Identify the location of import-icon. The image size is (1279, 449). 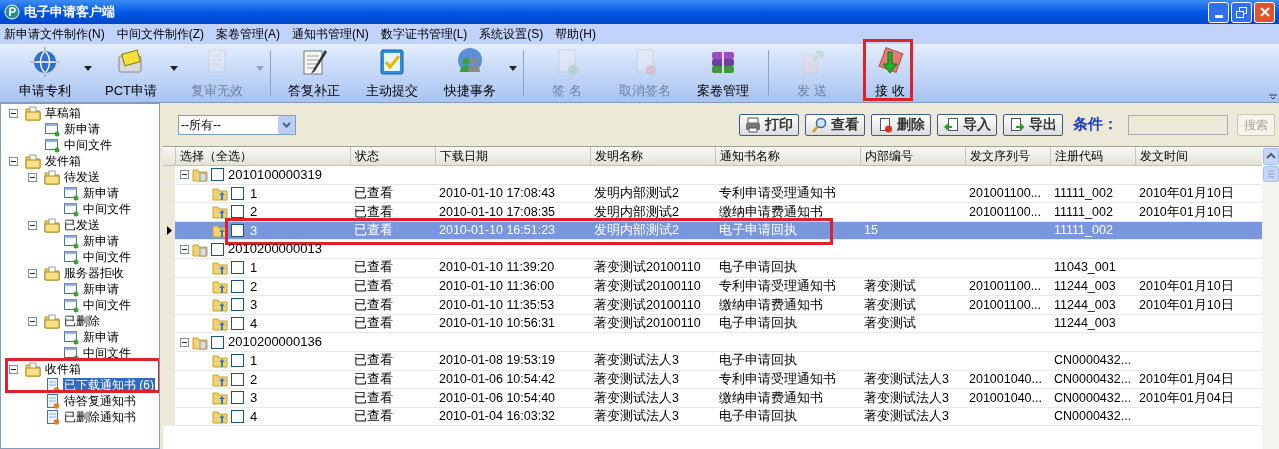
(951, 124).